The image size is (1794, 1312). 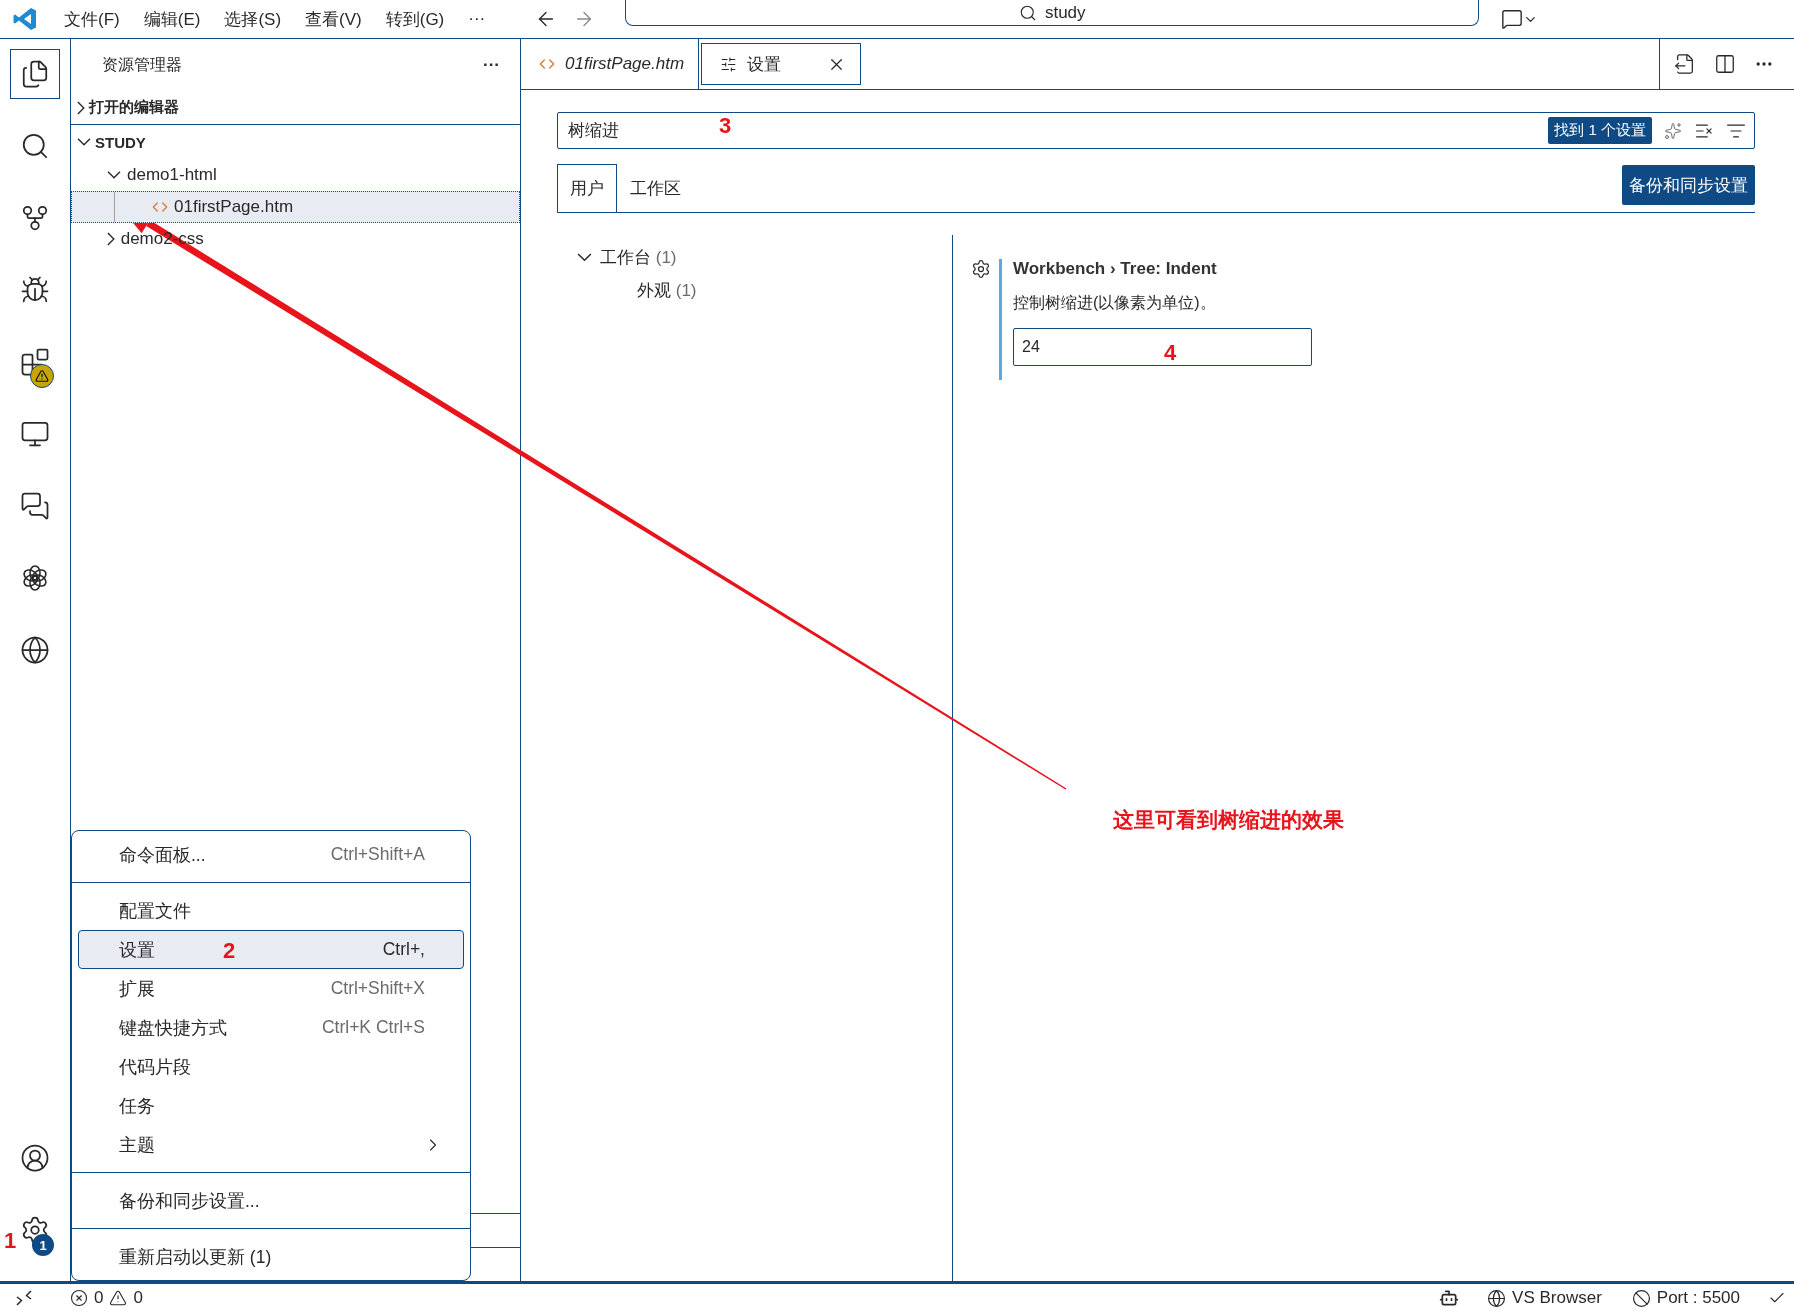 What do you see at coordinates (271, 1066) in the screenshot?
I see `menu-item: 代码片段` at bounding box center [271, 1066].